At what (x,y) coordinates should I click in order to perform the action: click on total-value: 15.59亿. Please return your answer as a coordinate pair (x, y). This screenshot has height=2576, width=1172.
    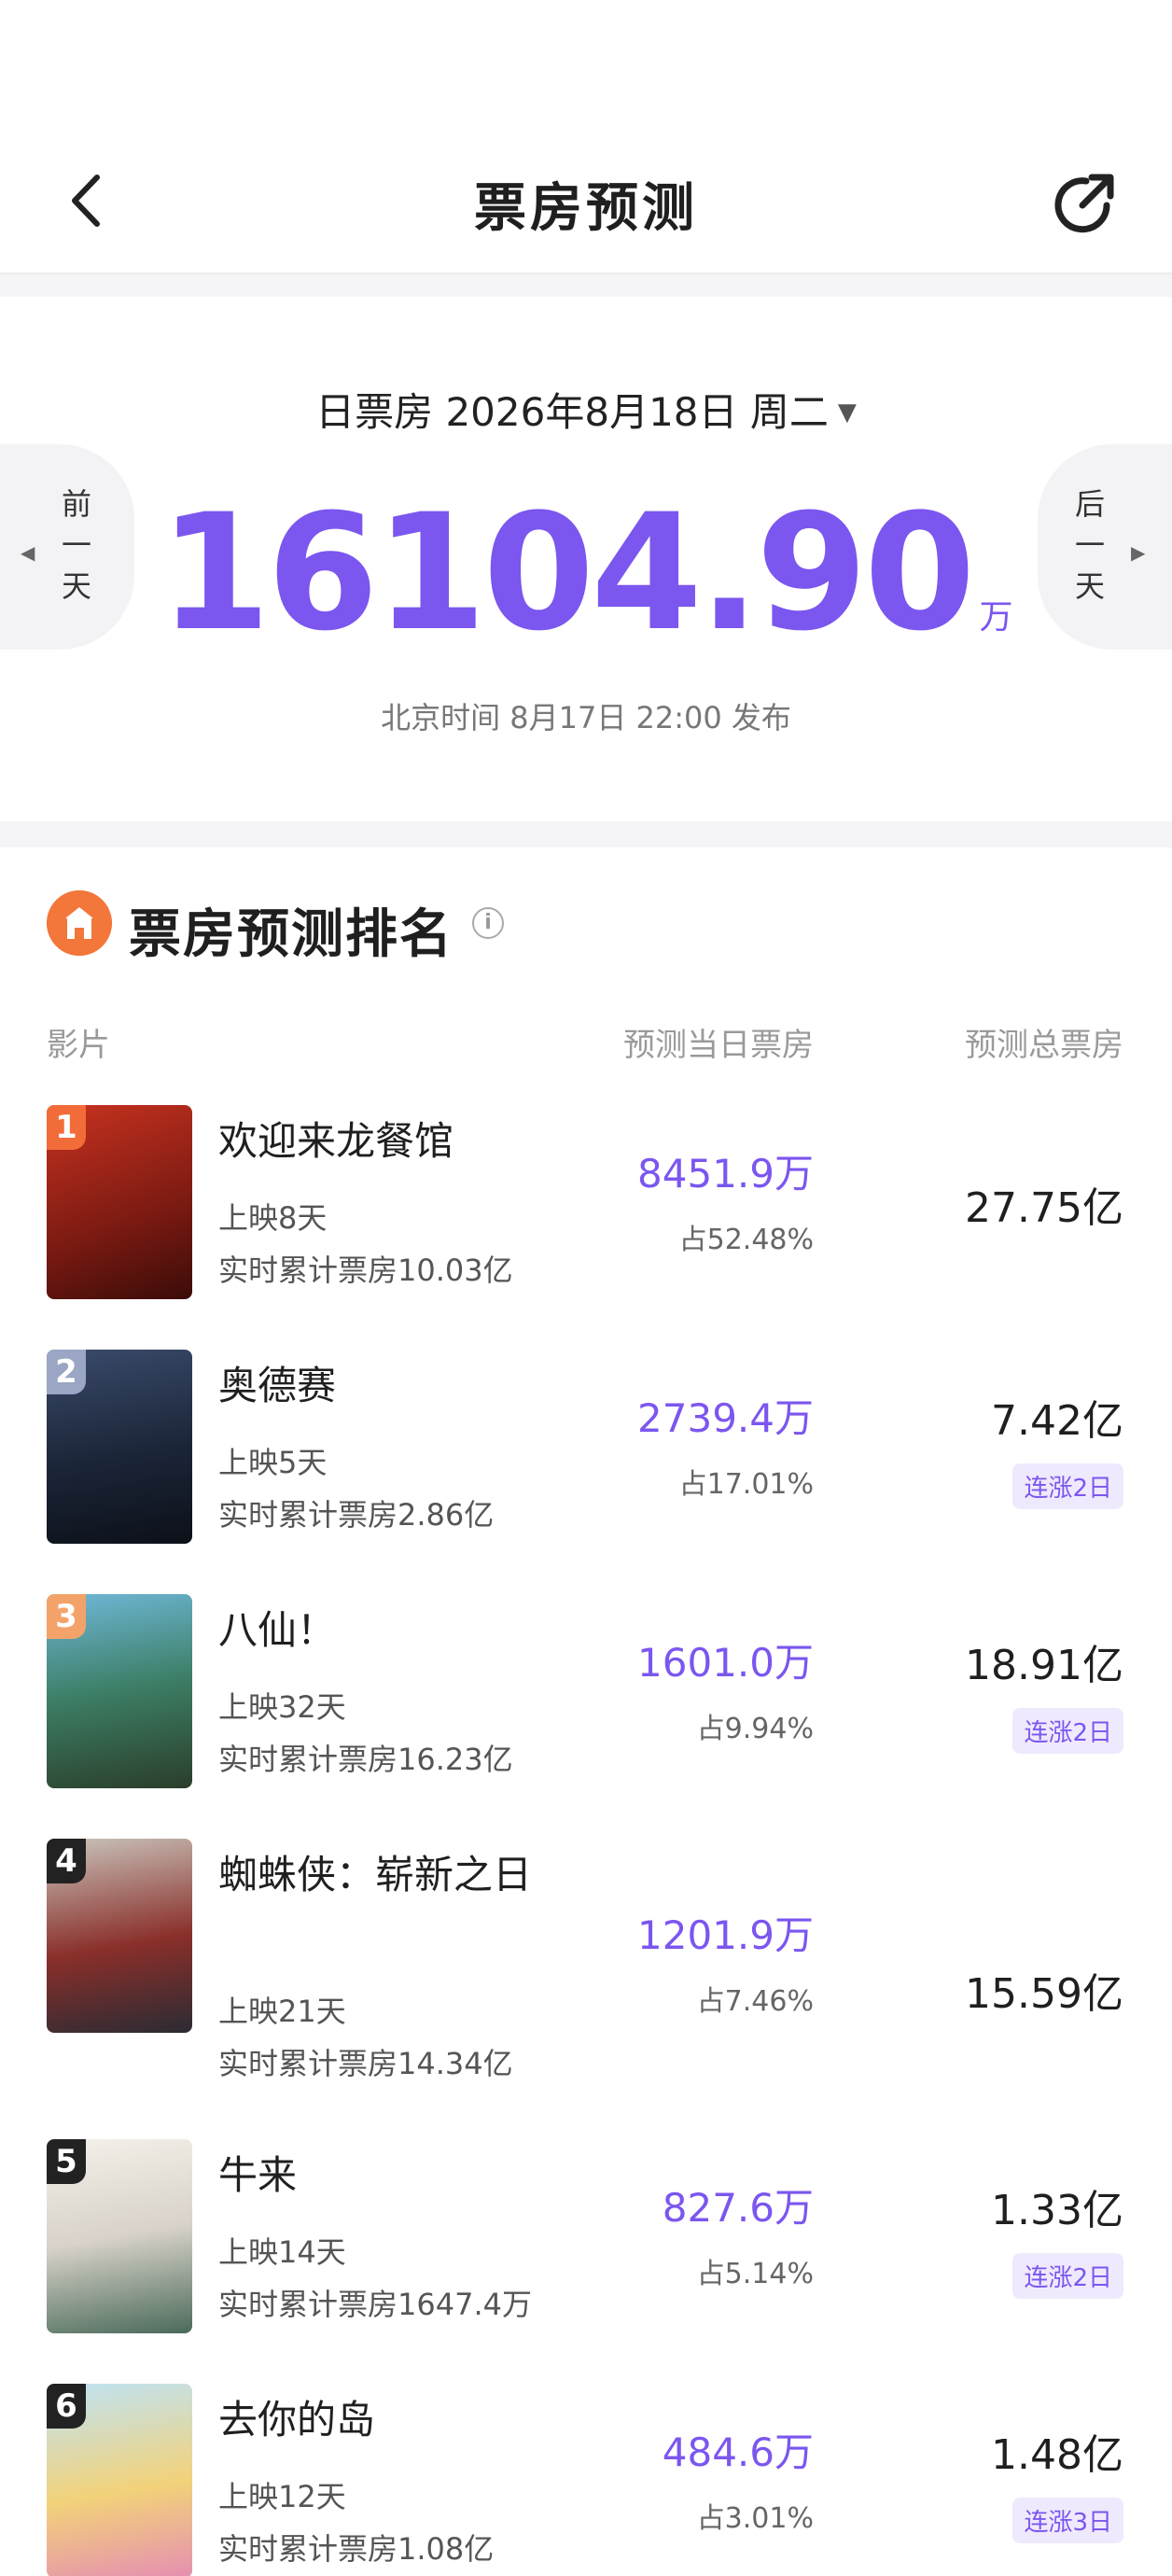
    Looking at the image, I should click on (1044, 1994).